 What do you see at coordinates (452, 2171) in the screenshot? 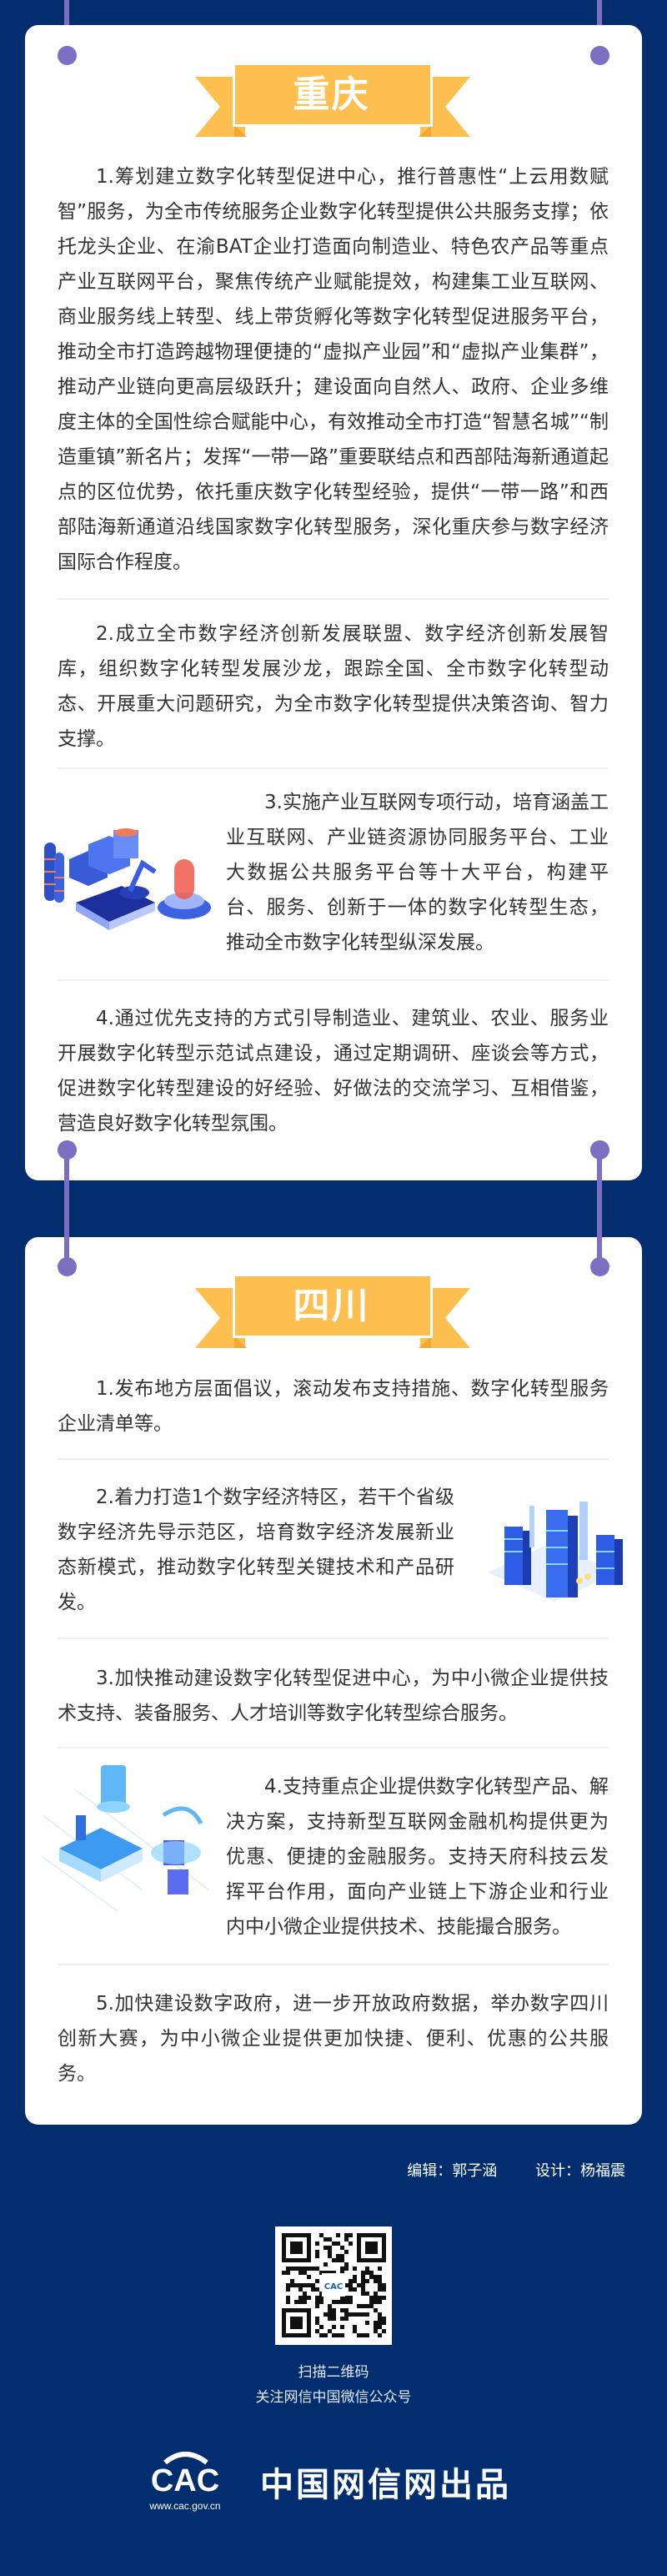
I see `editor-credit: 编辑：郭子涵` at bounding box center [452, 2171].